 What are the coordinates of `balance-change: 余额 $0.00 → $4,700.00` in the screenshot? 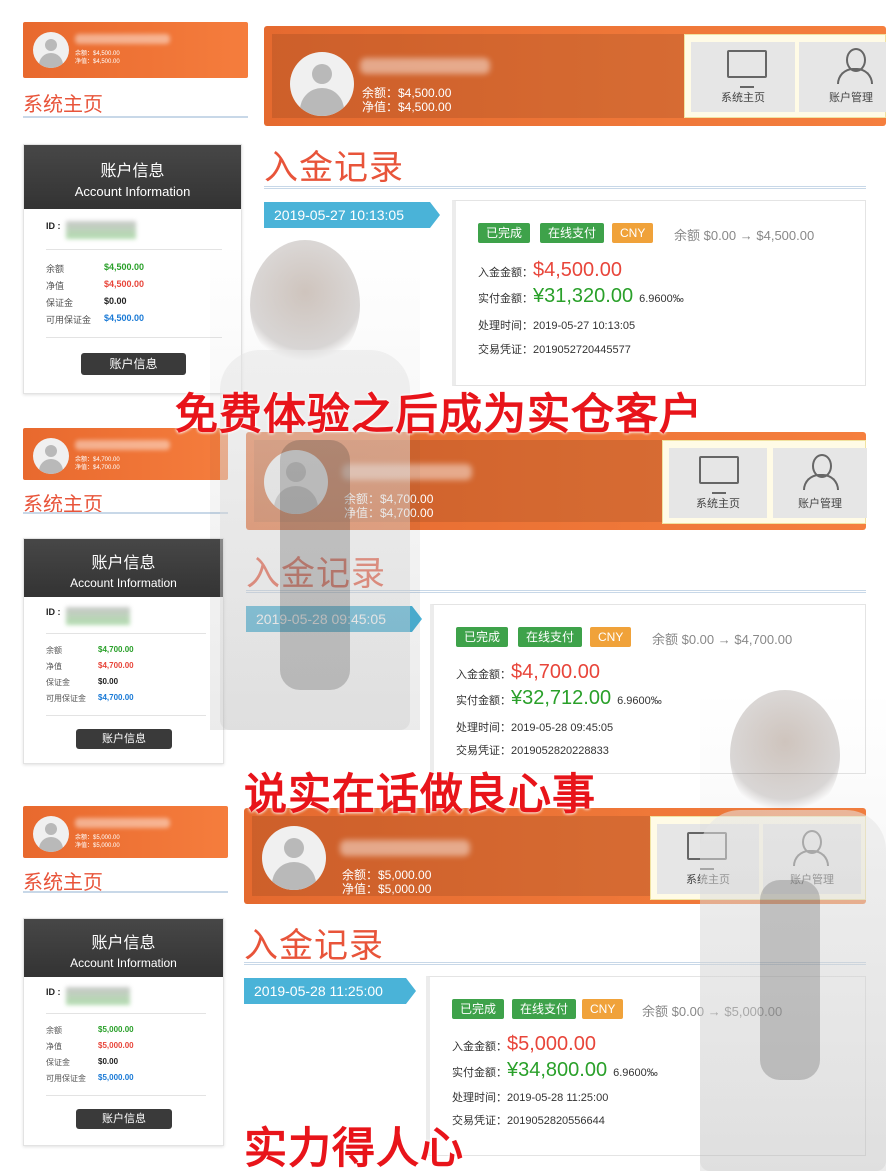 It's located at (722, 639).